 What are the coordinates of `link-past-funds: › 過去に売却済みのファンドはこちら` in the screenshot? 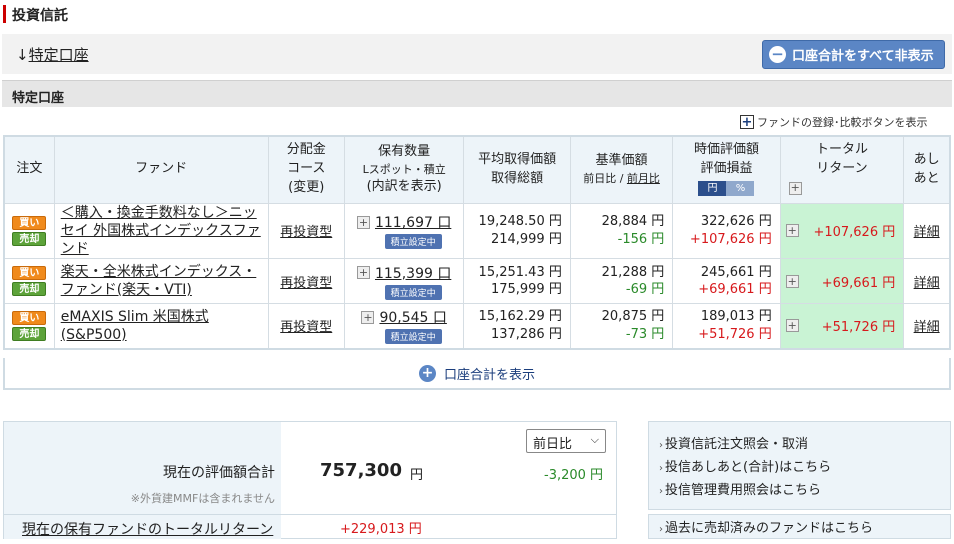 It's located at (804, 529).